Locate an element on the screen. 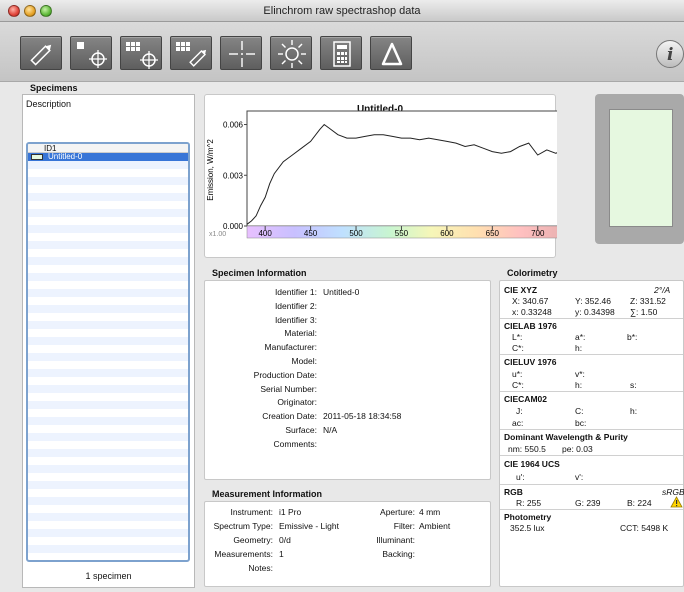 Image resolution: width=684 pixels, height=592 pixels. x-tick-label: 600 is located at coordinates (447, 233).